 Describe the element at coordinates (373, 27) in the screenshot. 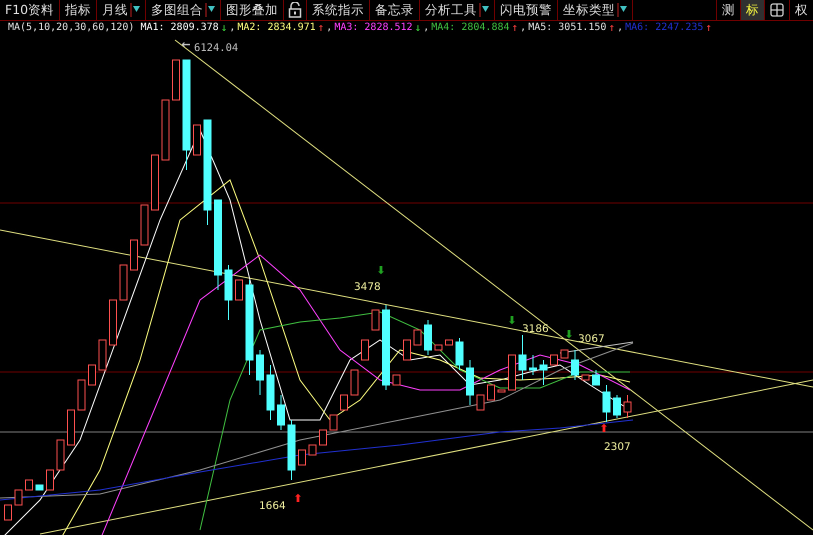

I see `ma-value: MA3: 2828.512` at that location.